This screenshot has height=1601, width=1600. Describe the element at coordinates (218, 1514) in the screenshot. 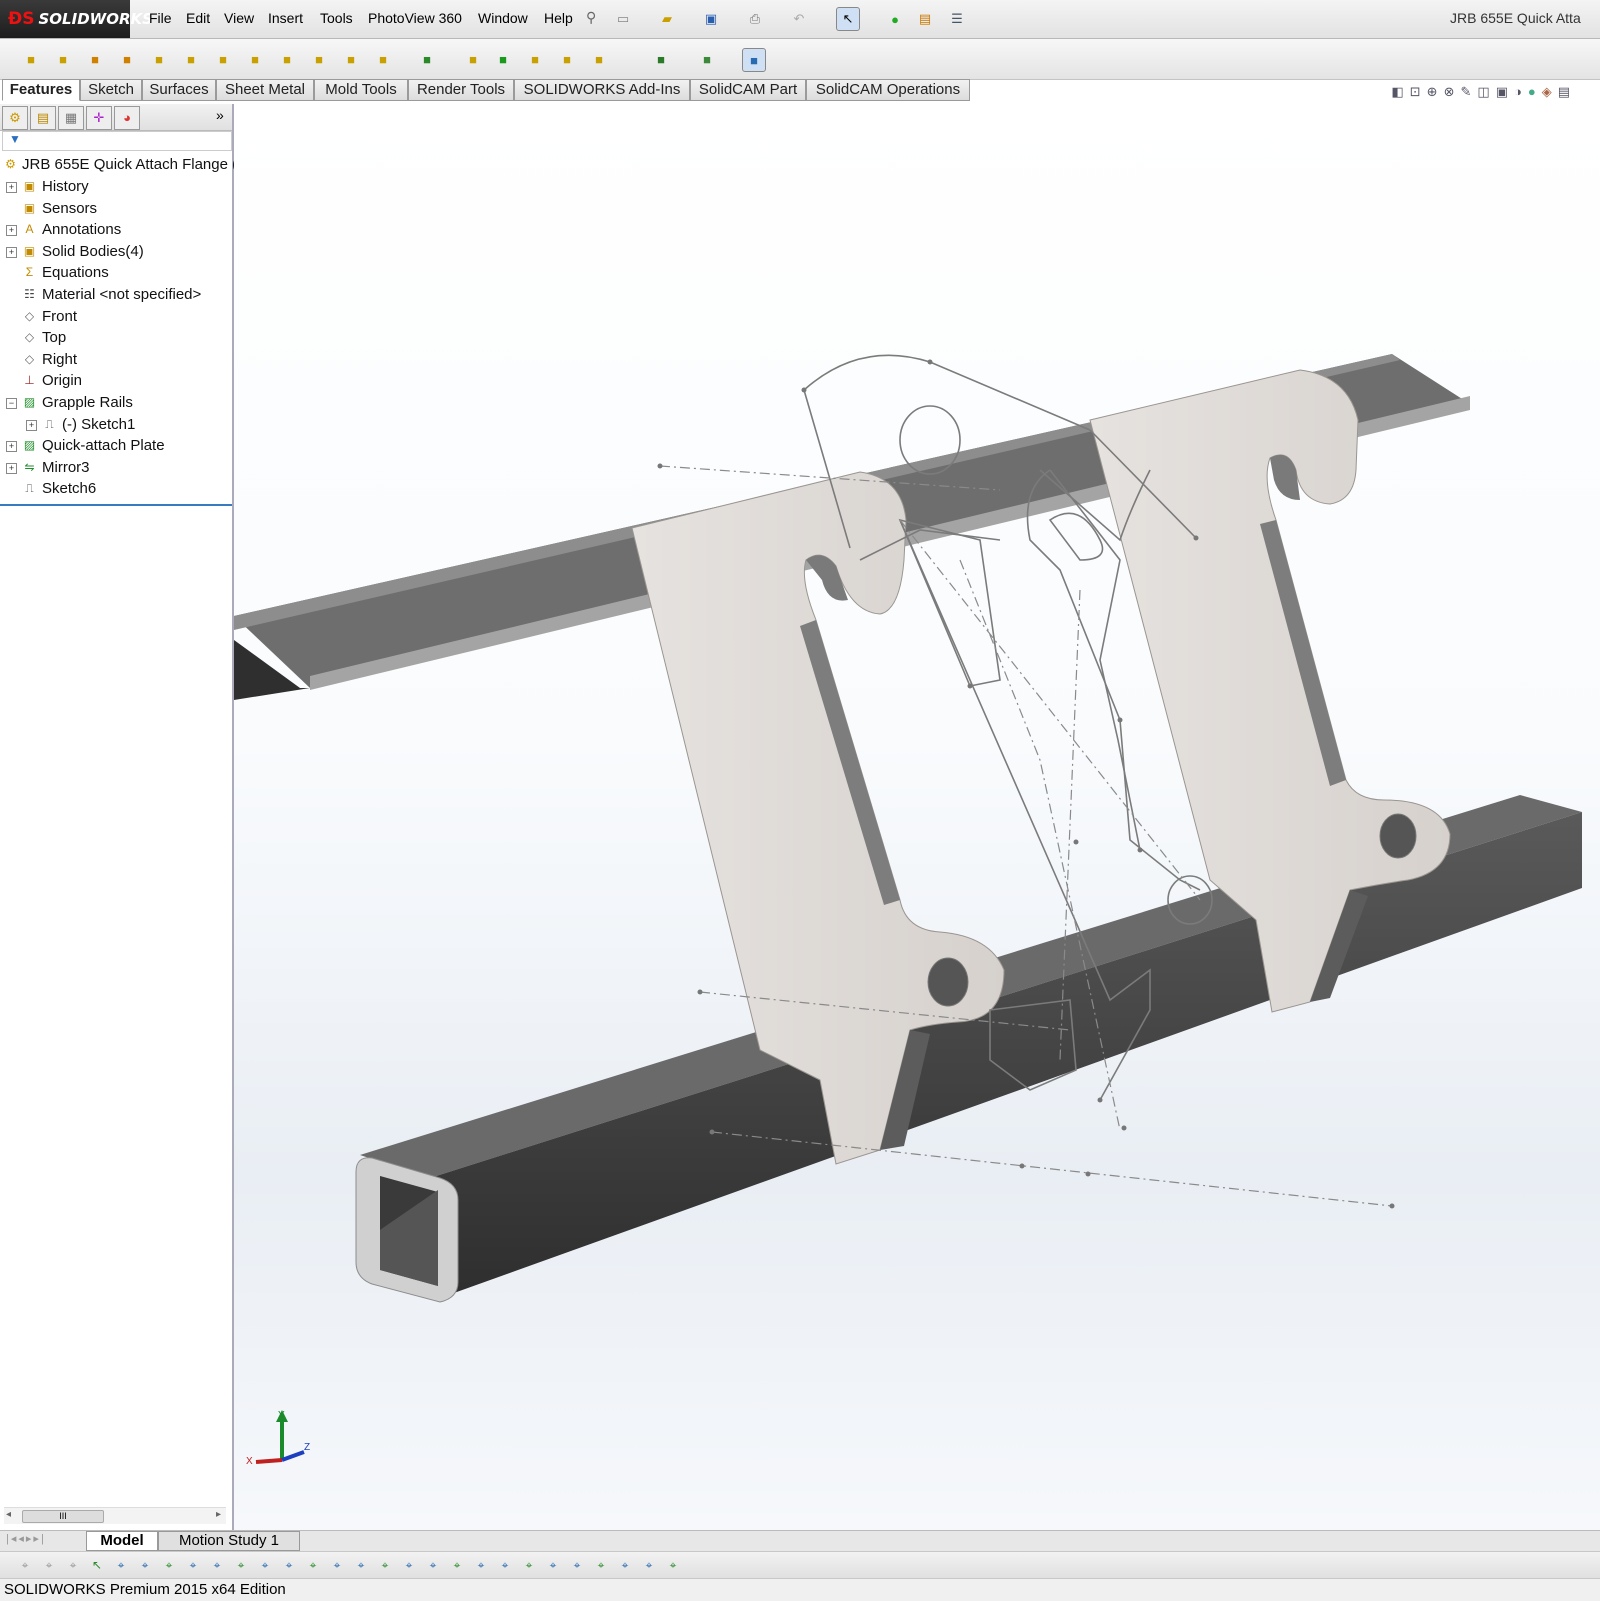

I see `scroll-right-icon: ▸` at that location.